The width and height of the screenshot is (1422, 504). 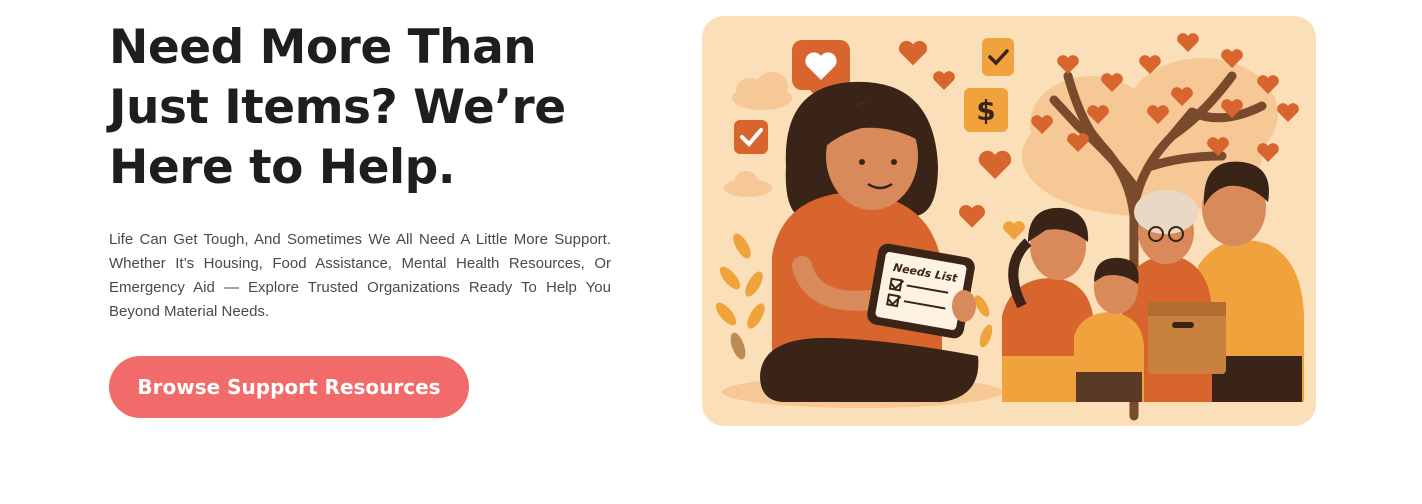 What do you see at coordinates (289, 387) in the screenshot?
I see `browse-support-resources-button: Browse Support Resources` at bounding box center [289, 387].